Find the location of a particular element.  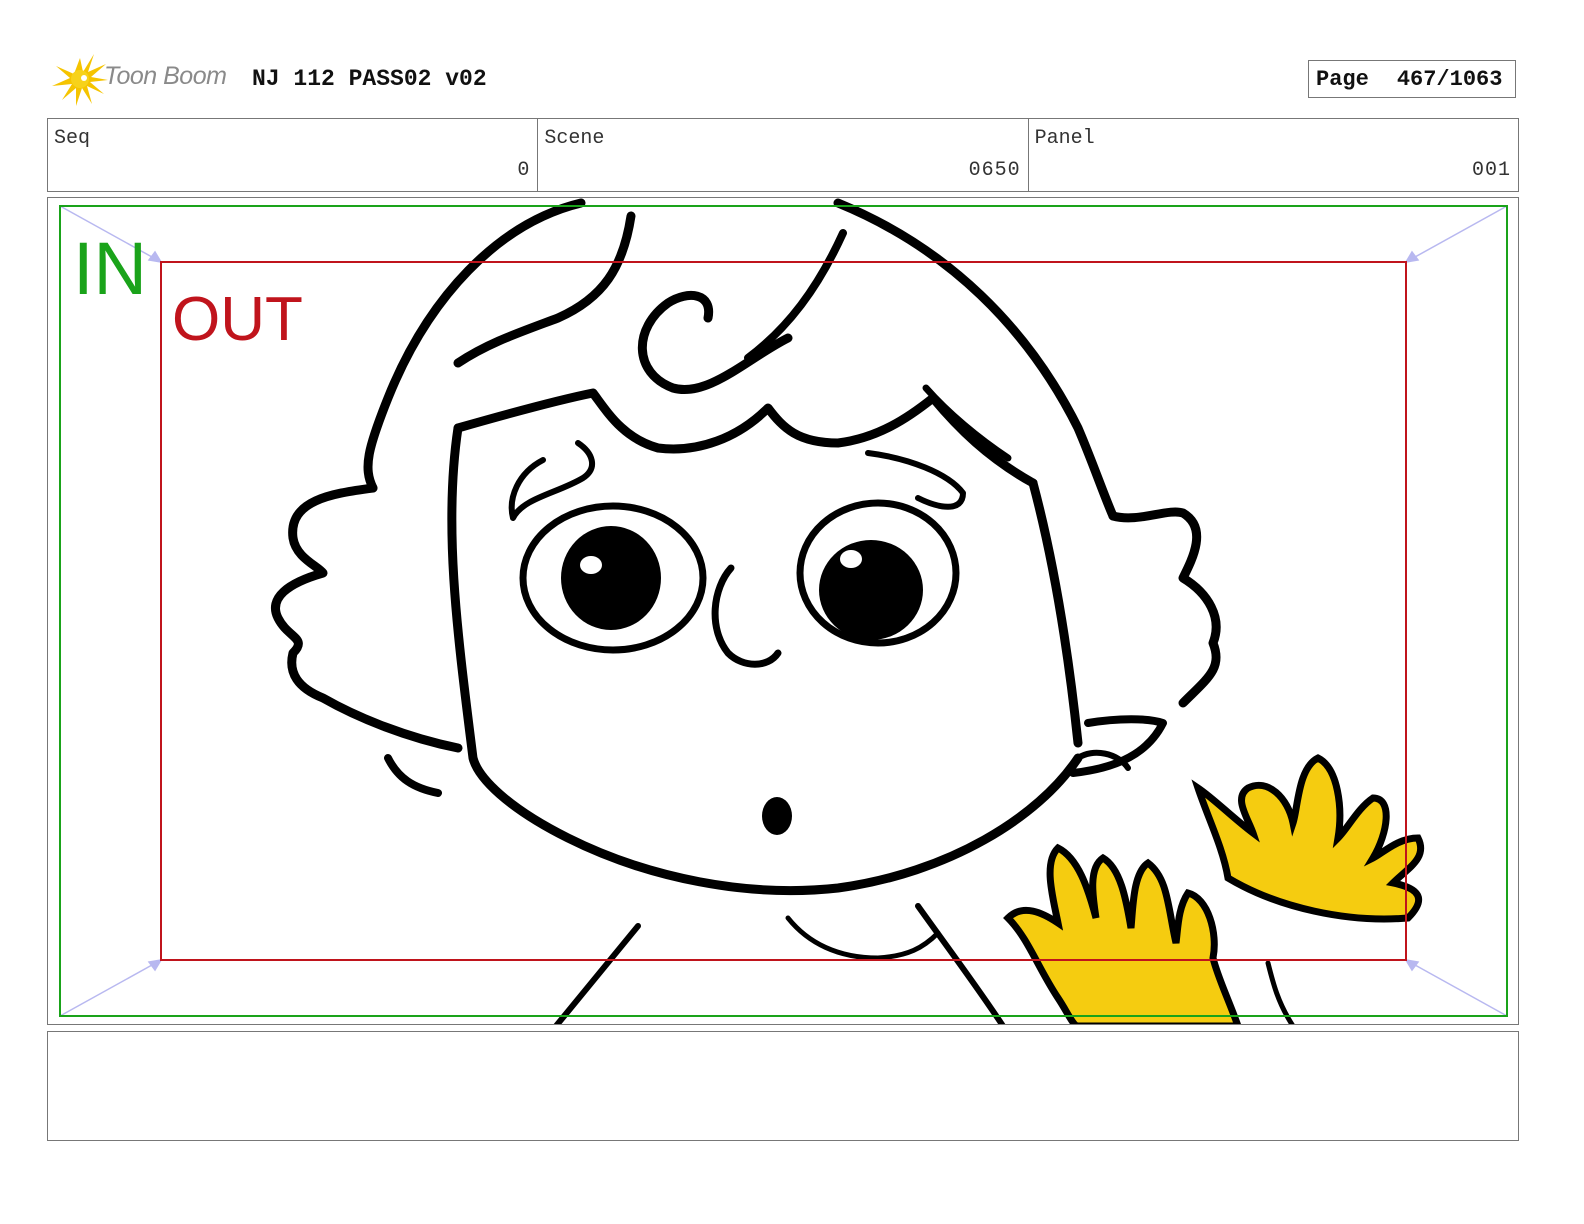

sunburst-icon is located at coordinates (80, 80).